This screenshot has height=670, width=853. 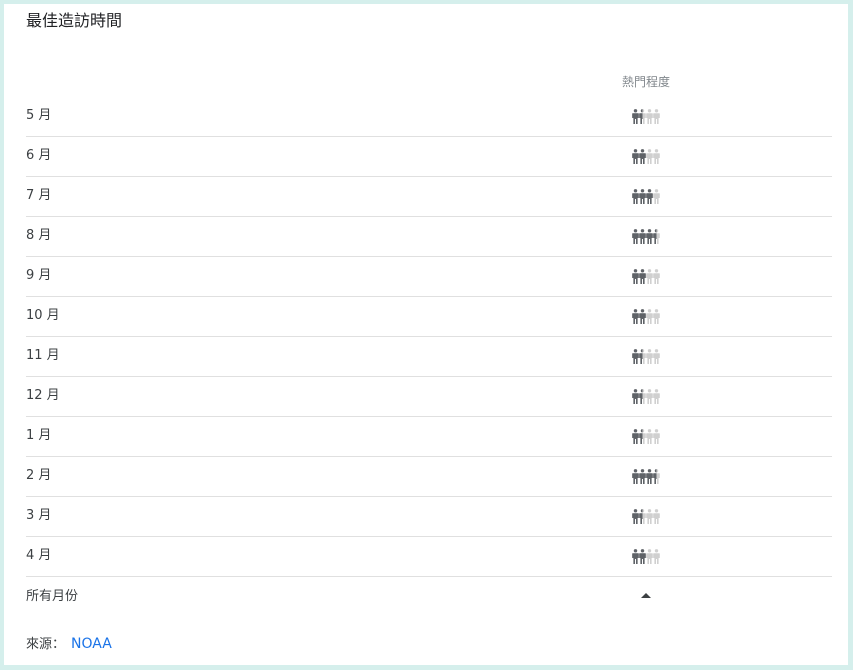 I want to click on month-label: 8 月, so click(x=39, y=235).